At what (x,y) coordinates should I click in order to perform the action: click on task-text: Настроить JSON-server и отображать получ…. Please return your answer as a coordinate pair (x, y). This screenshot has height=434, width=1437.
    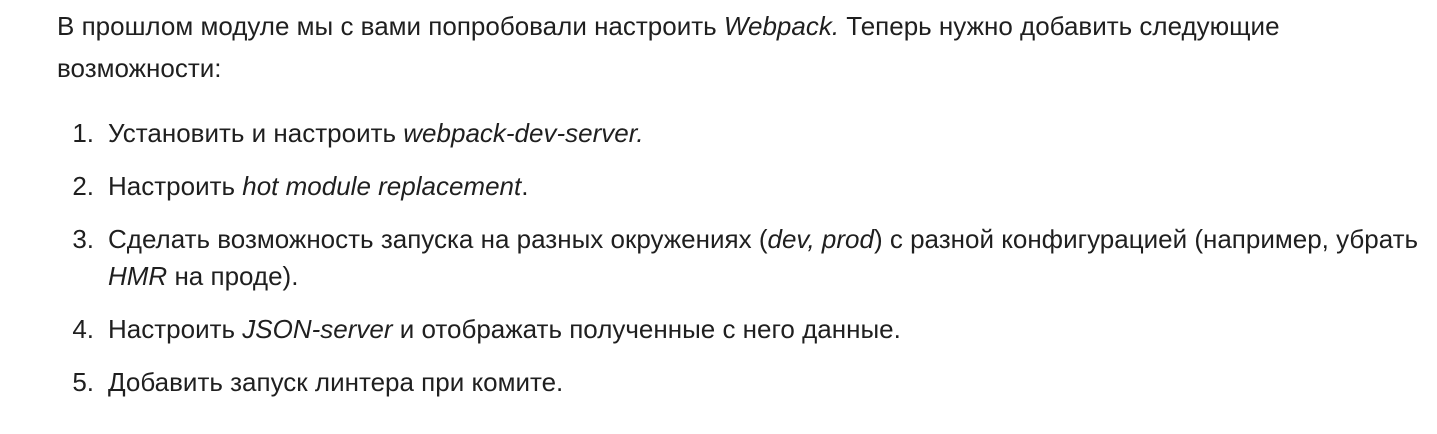
    Looking at the image, I should click on (767, 329).